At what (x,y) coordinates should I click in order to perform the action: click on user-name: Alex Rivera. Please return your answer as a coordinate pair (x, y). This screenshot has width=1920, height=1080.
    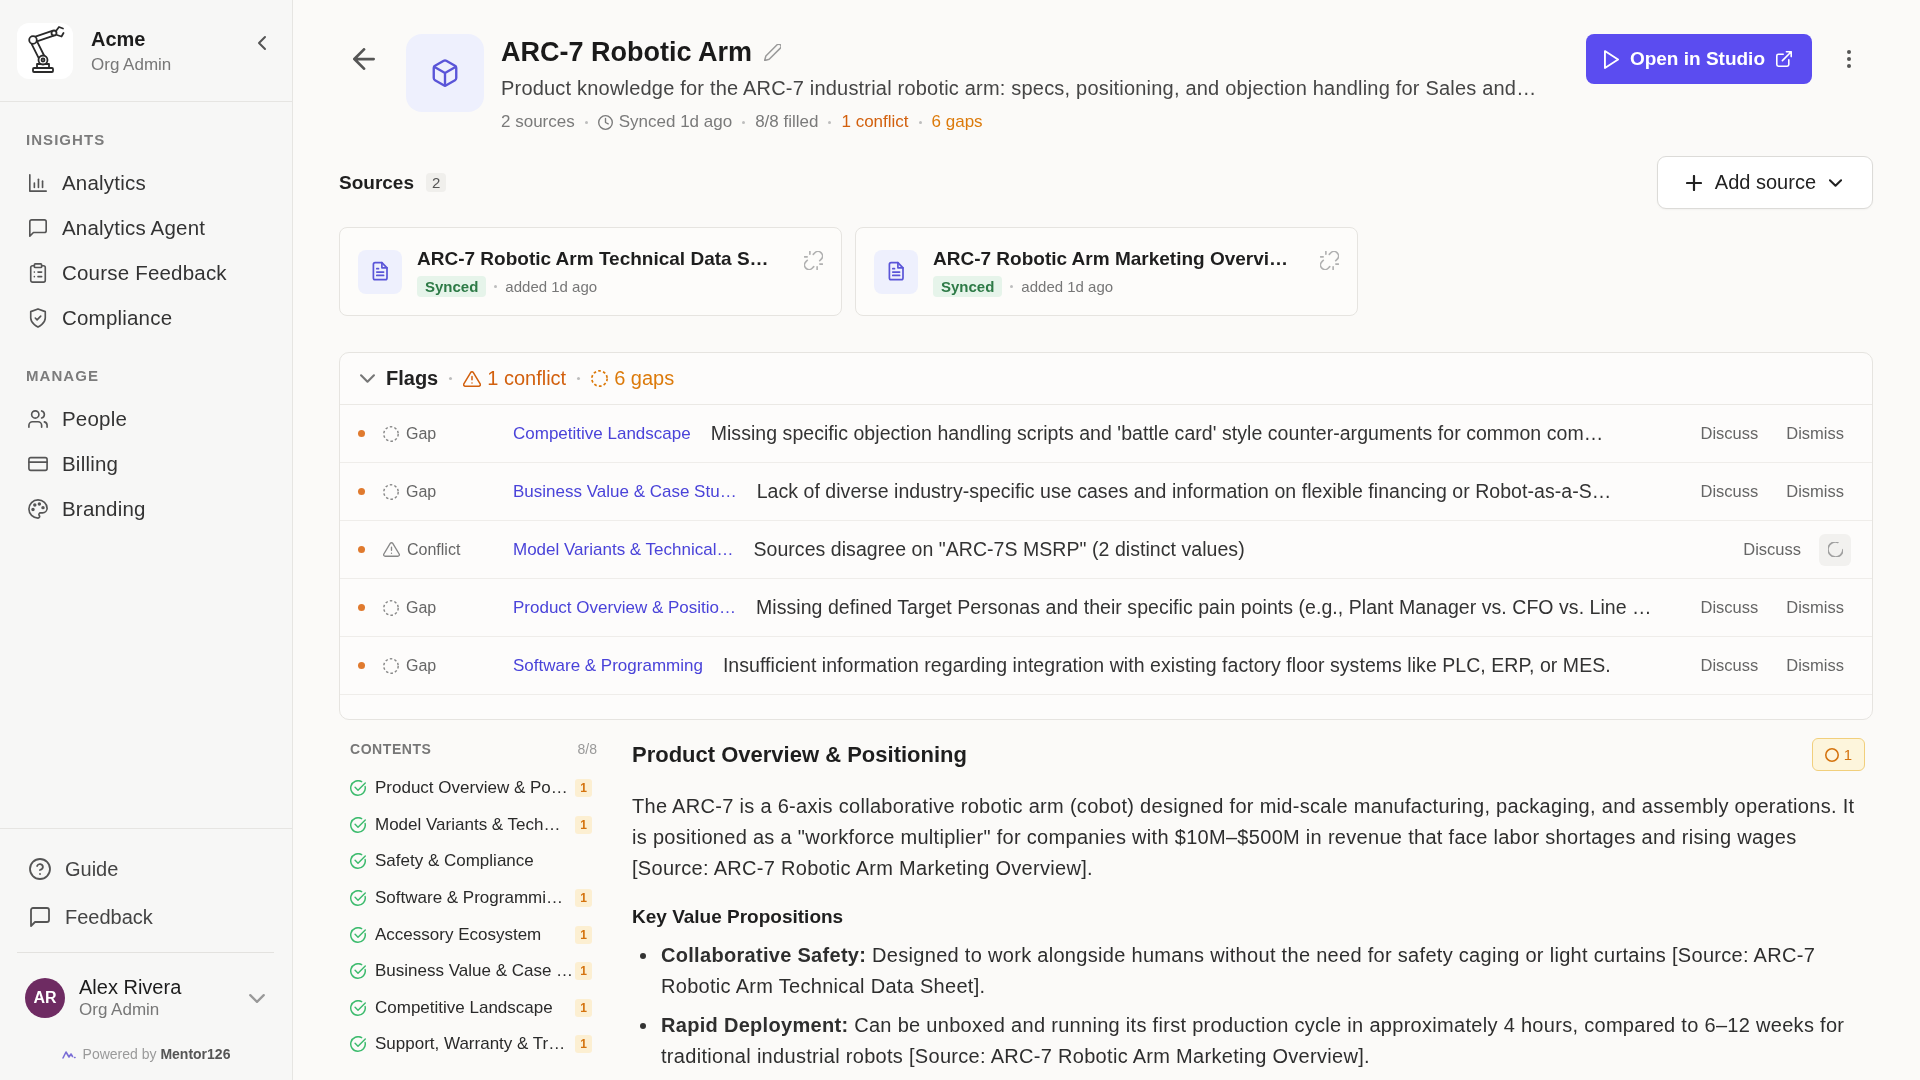
    Looking at the image, I should click on (130, 987).